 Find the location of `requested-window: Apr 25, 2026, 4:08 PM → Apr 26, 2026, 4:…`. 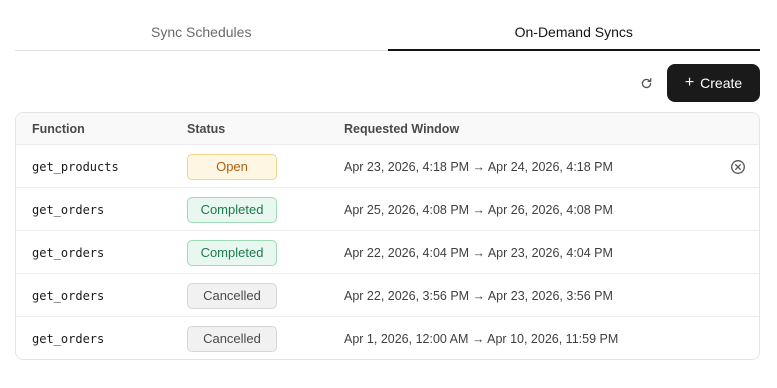

requested-window: Apr 25, 2026, 4:08 PM → Apr 26, 2026, 4:… is located at coordinates (478, 209).